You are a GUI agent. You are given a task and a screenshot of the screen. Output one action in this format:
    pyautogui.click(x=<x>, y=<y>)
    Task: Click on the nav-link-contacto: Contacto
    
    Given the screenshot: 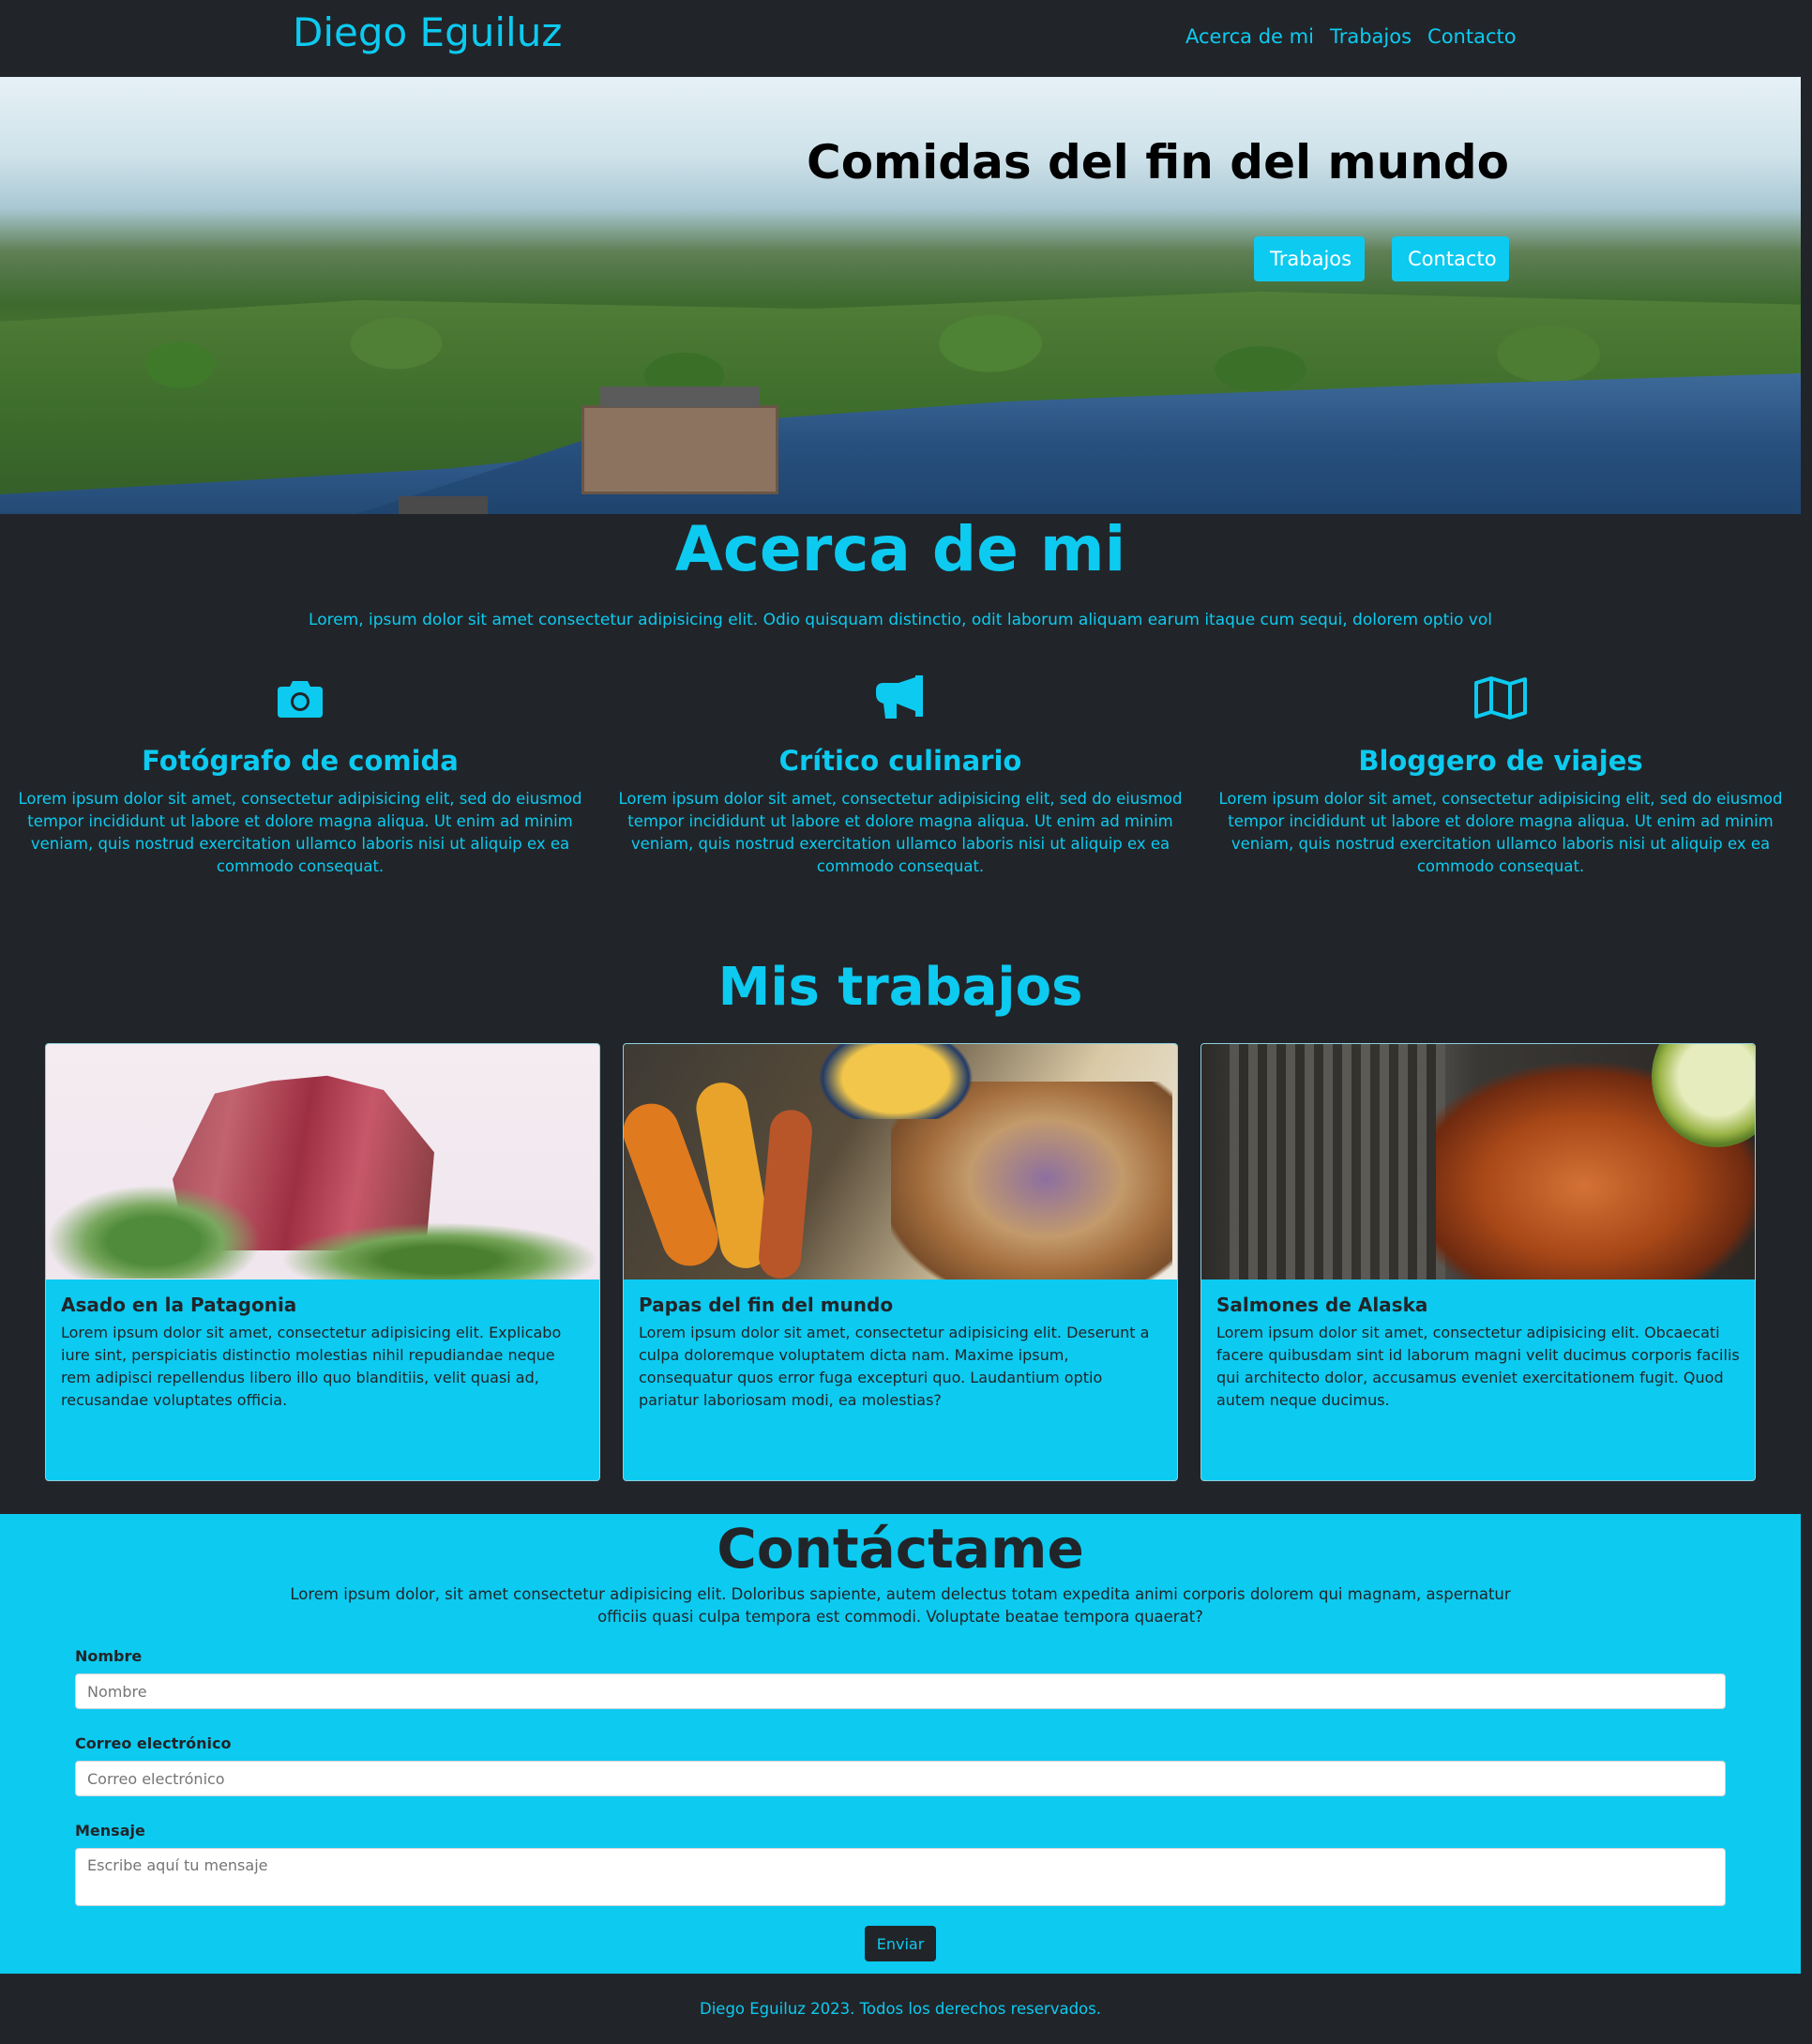 What is the action you would take?
    pyautogui.click(x=1472, y=36)
    